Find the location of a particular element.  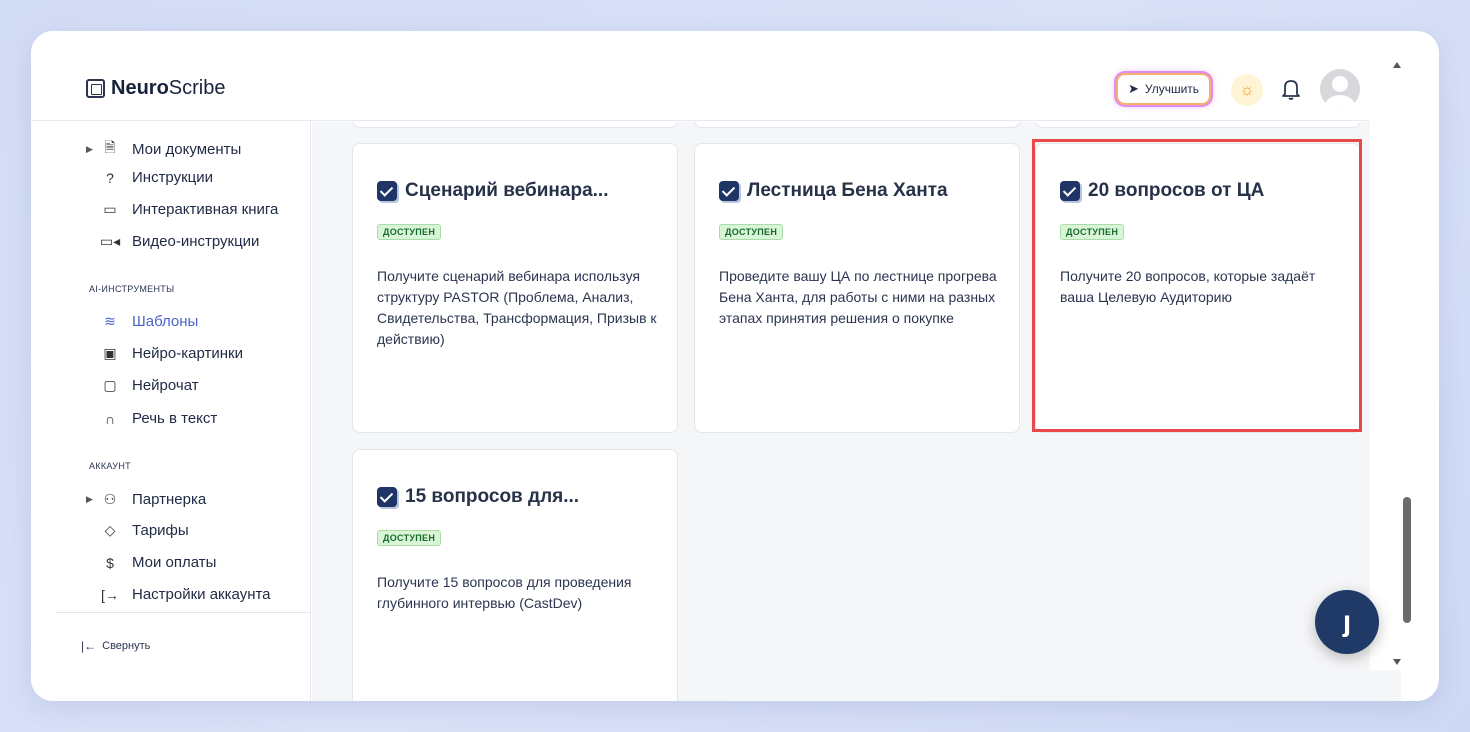

sidebar-item-neuro-images: ▣ Нейро-картинки is located at coordinates (164, 353).